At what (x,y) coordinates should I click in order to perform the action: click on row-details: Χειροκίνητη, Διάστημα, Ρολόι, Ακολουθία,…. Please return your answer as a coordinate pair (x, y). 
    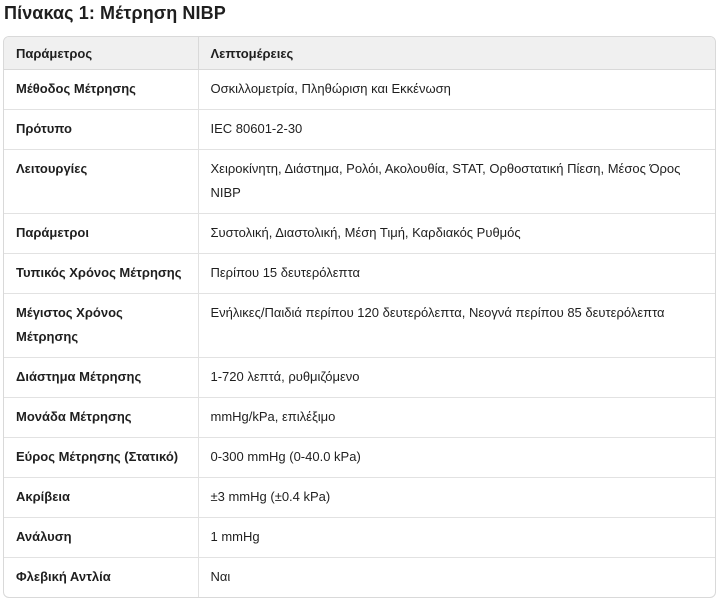
    Looking at the image, I should click on (456, 181).